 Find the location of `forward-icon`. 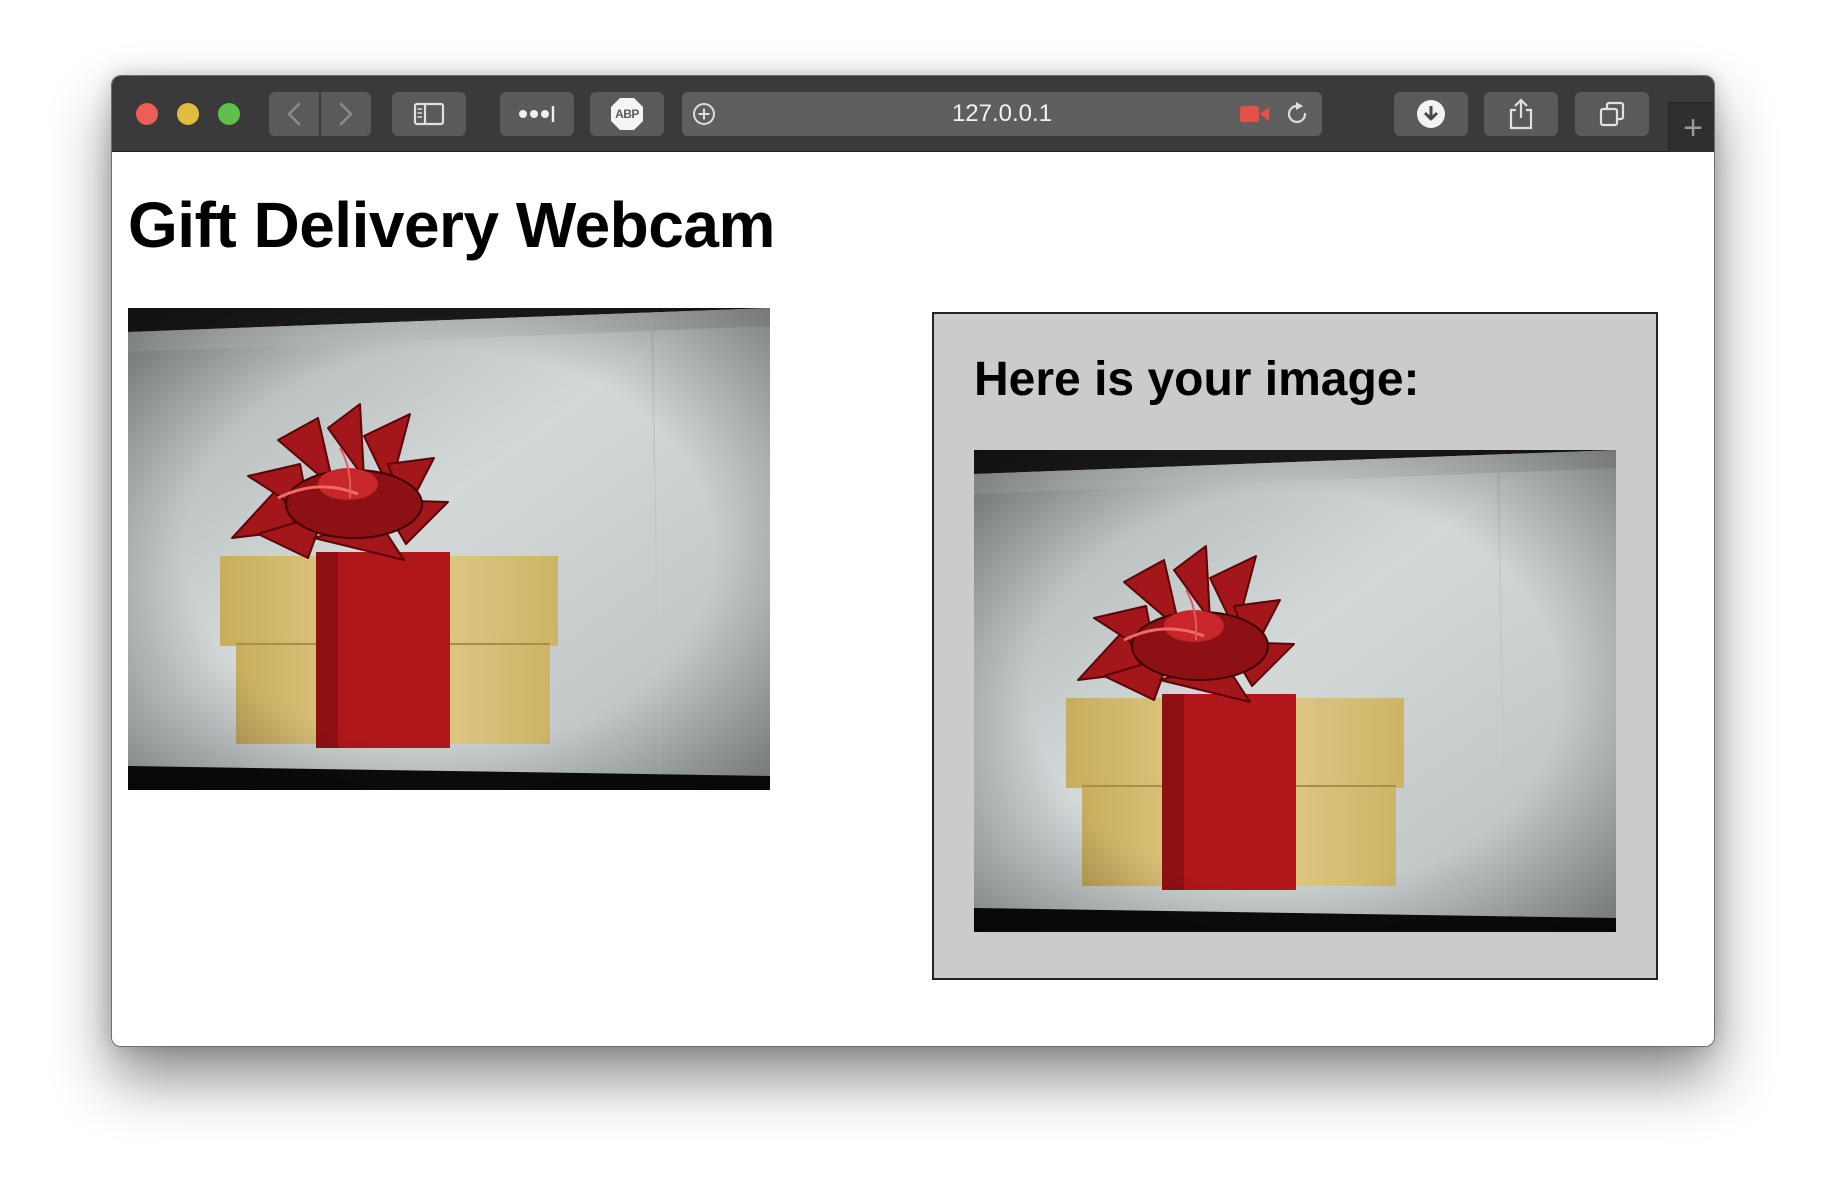

forward-icon is located at coordinates (346, 114).